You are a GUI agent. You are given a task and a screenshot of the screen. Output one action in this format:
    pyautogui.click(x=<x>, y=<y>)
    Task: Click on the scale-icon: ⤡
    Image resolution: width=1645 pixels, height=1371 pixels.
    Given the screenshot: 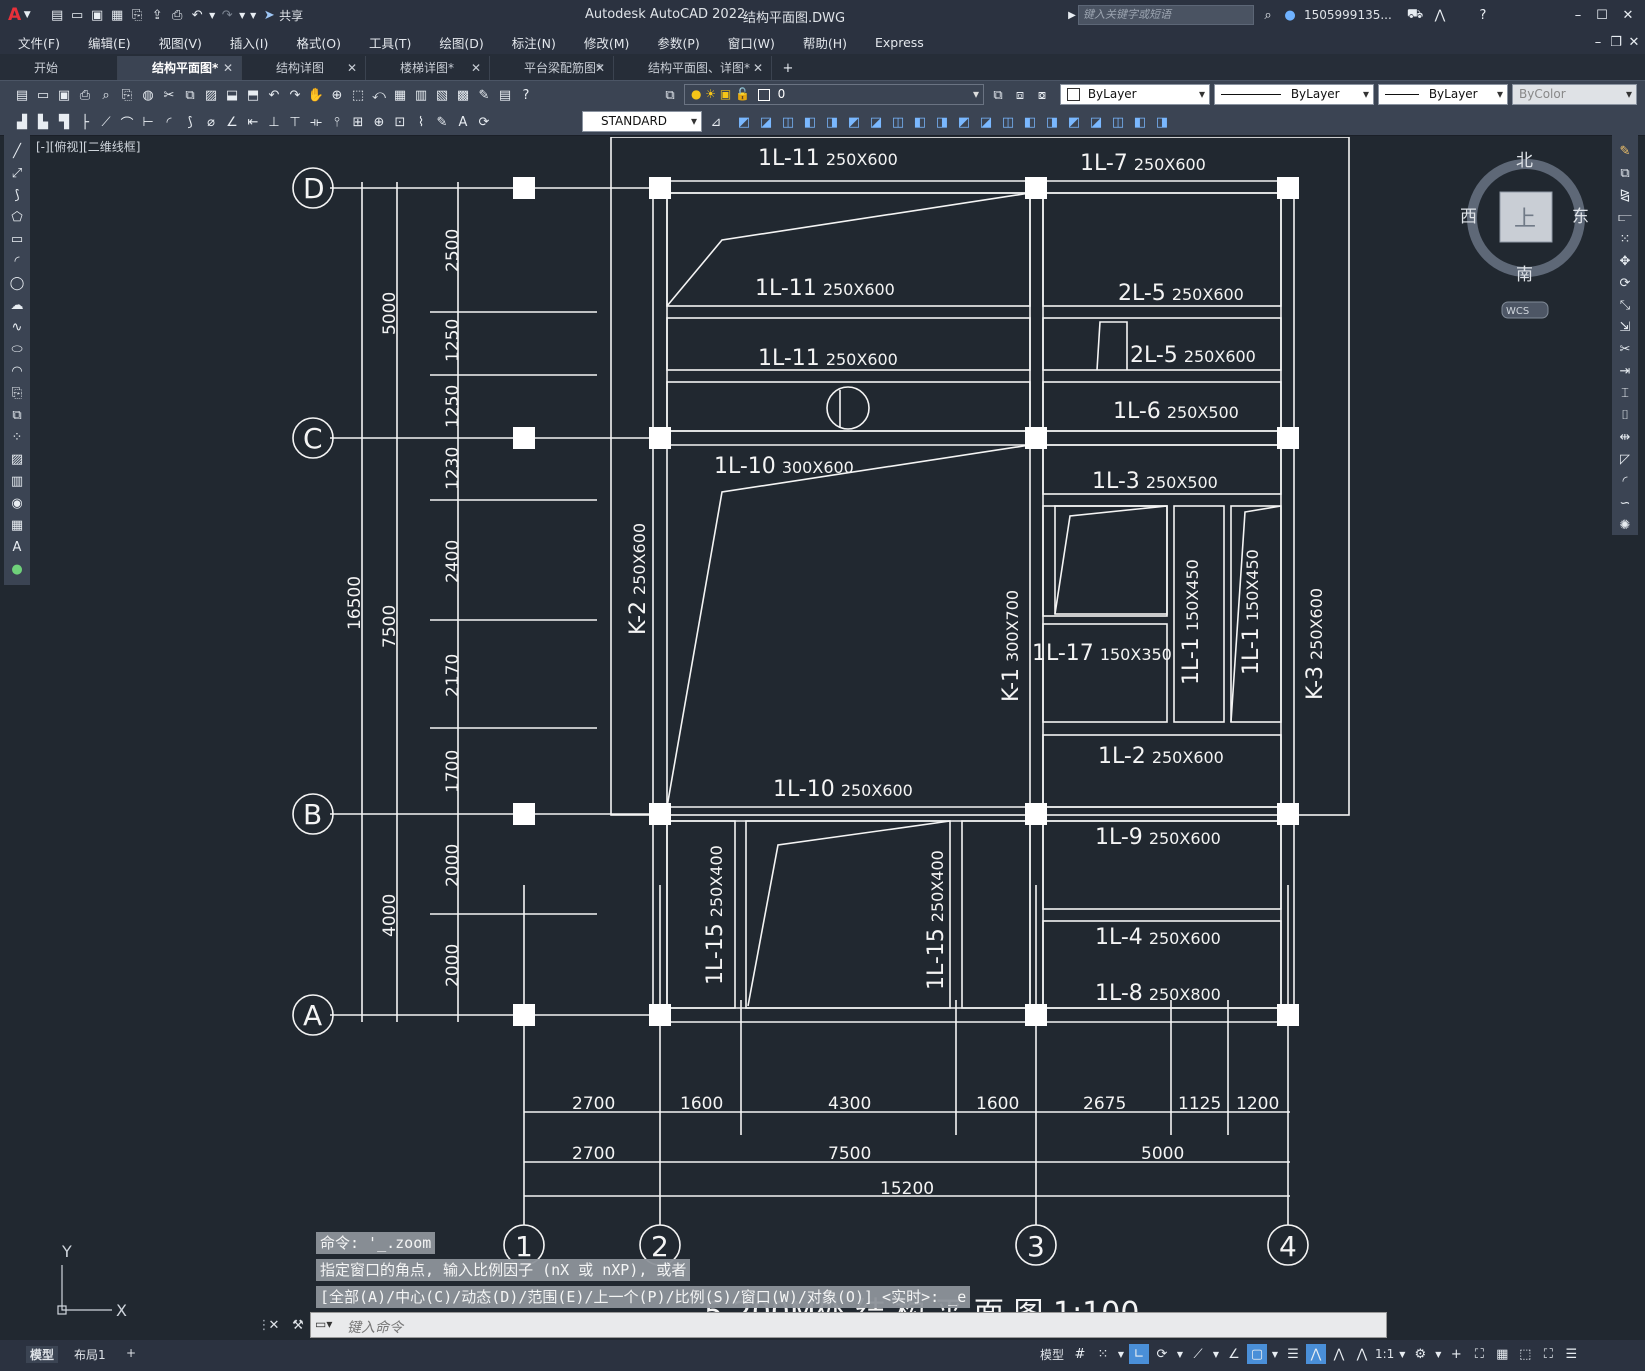 What is the action you would take?
    pyautogui.click(x=1625, y=305)
    